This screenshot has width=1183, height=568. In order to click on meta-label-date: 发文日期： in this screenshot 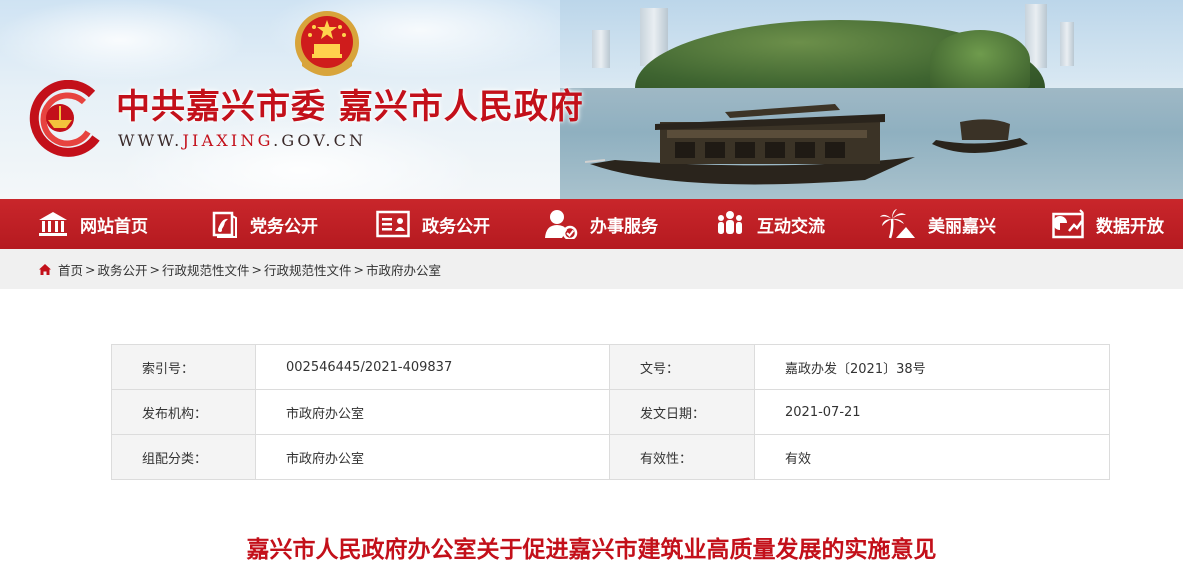, I will do `click(682, 412)`.